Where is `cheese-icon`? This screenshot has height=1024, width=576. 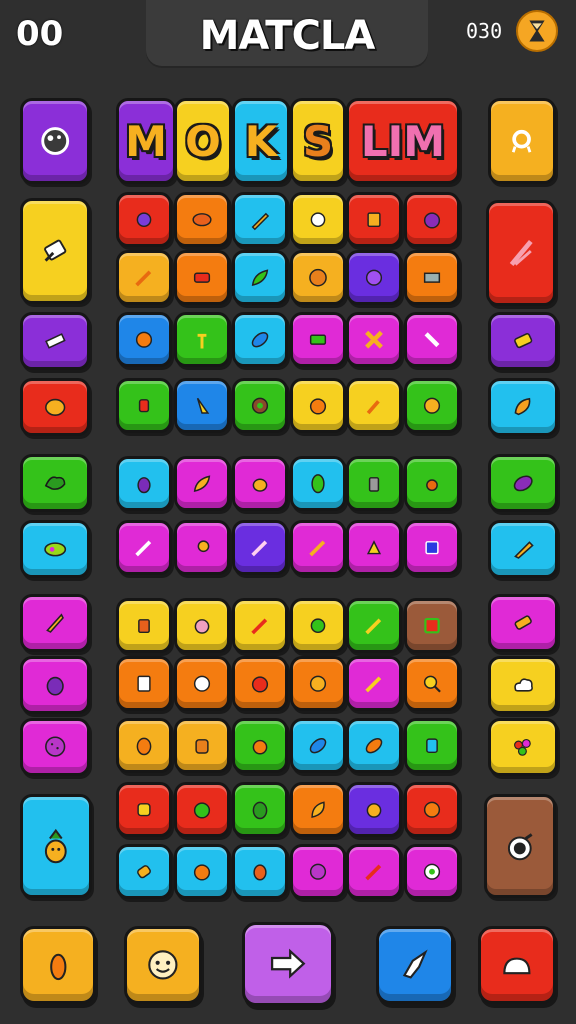
cheese-icon is located at coordinates (374, 547).